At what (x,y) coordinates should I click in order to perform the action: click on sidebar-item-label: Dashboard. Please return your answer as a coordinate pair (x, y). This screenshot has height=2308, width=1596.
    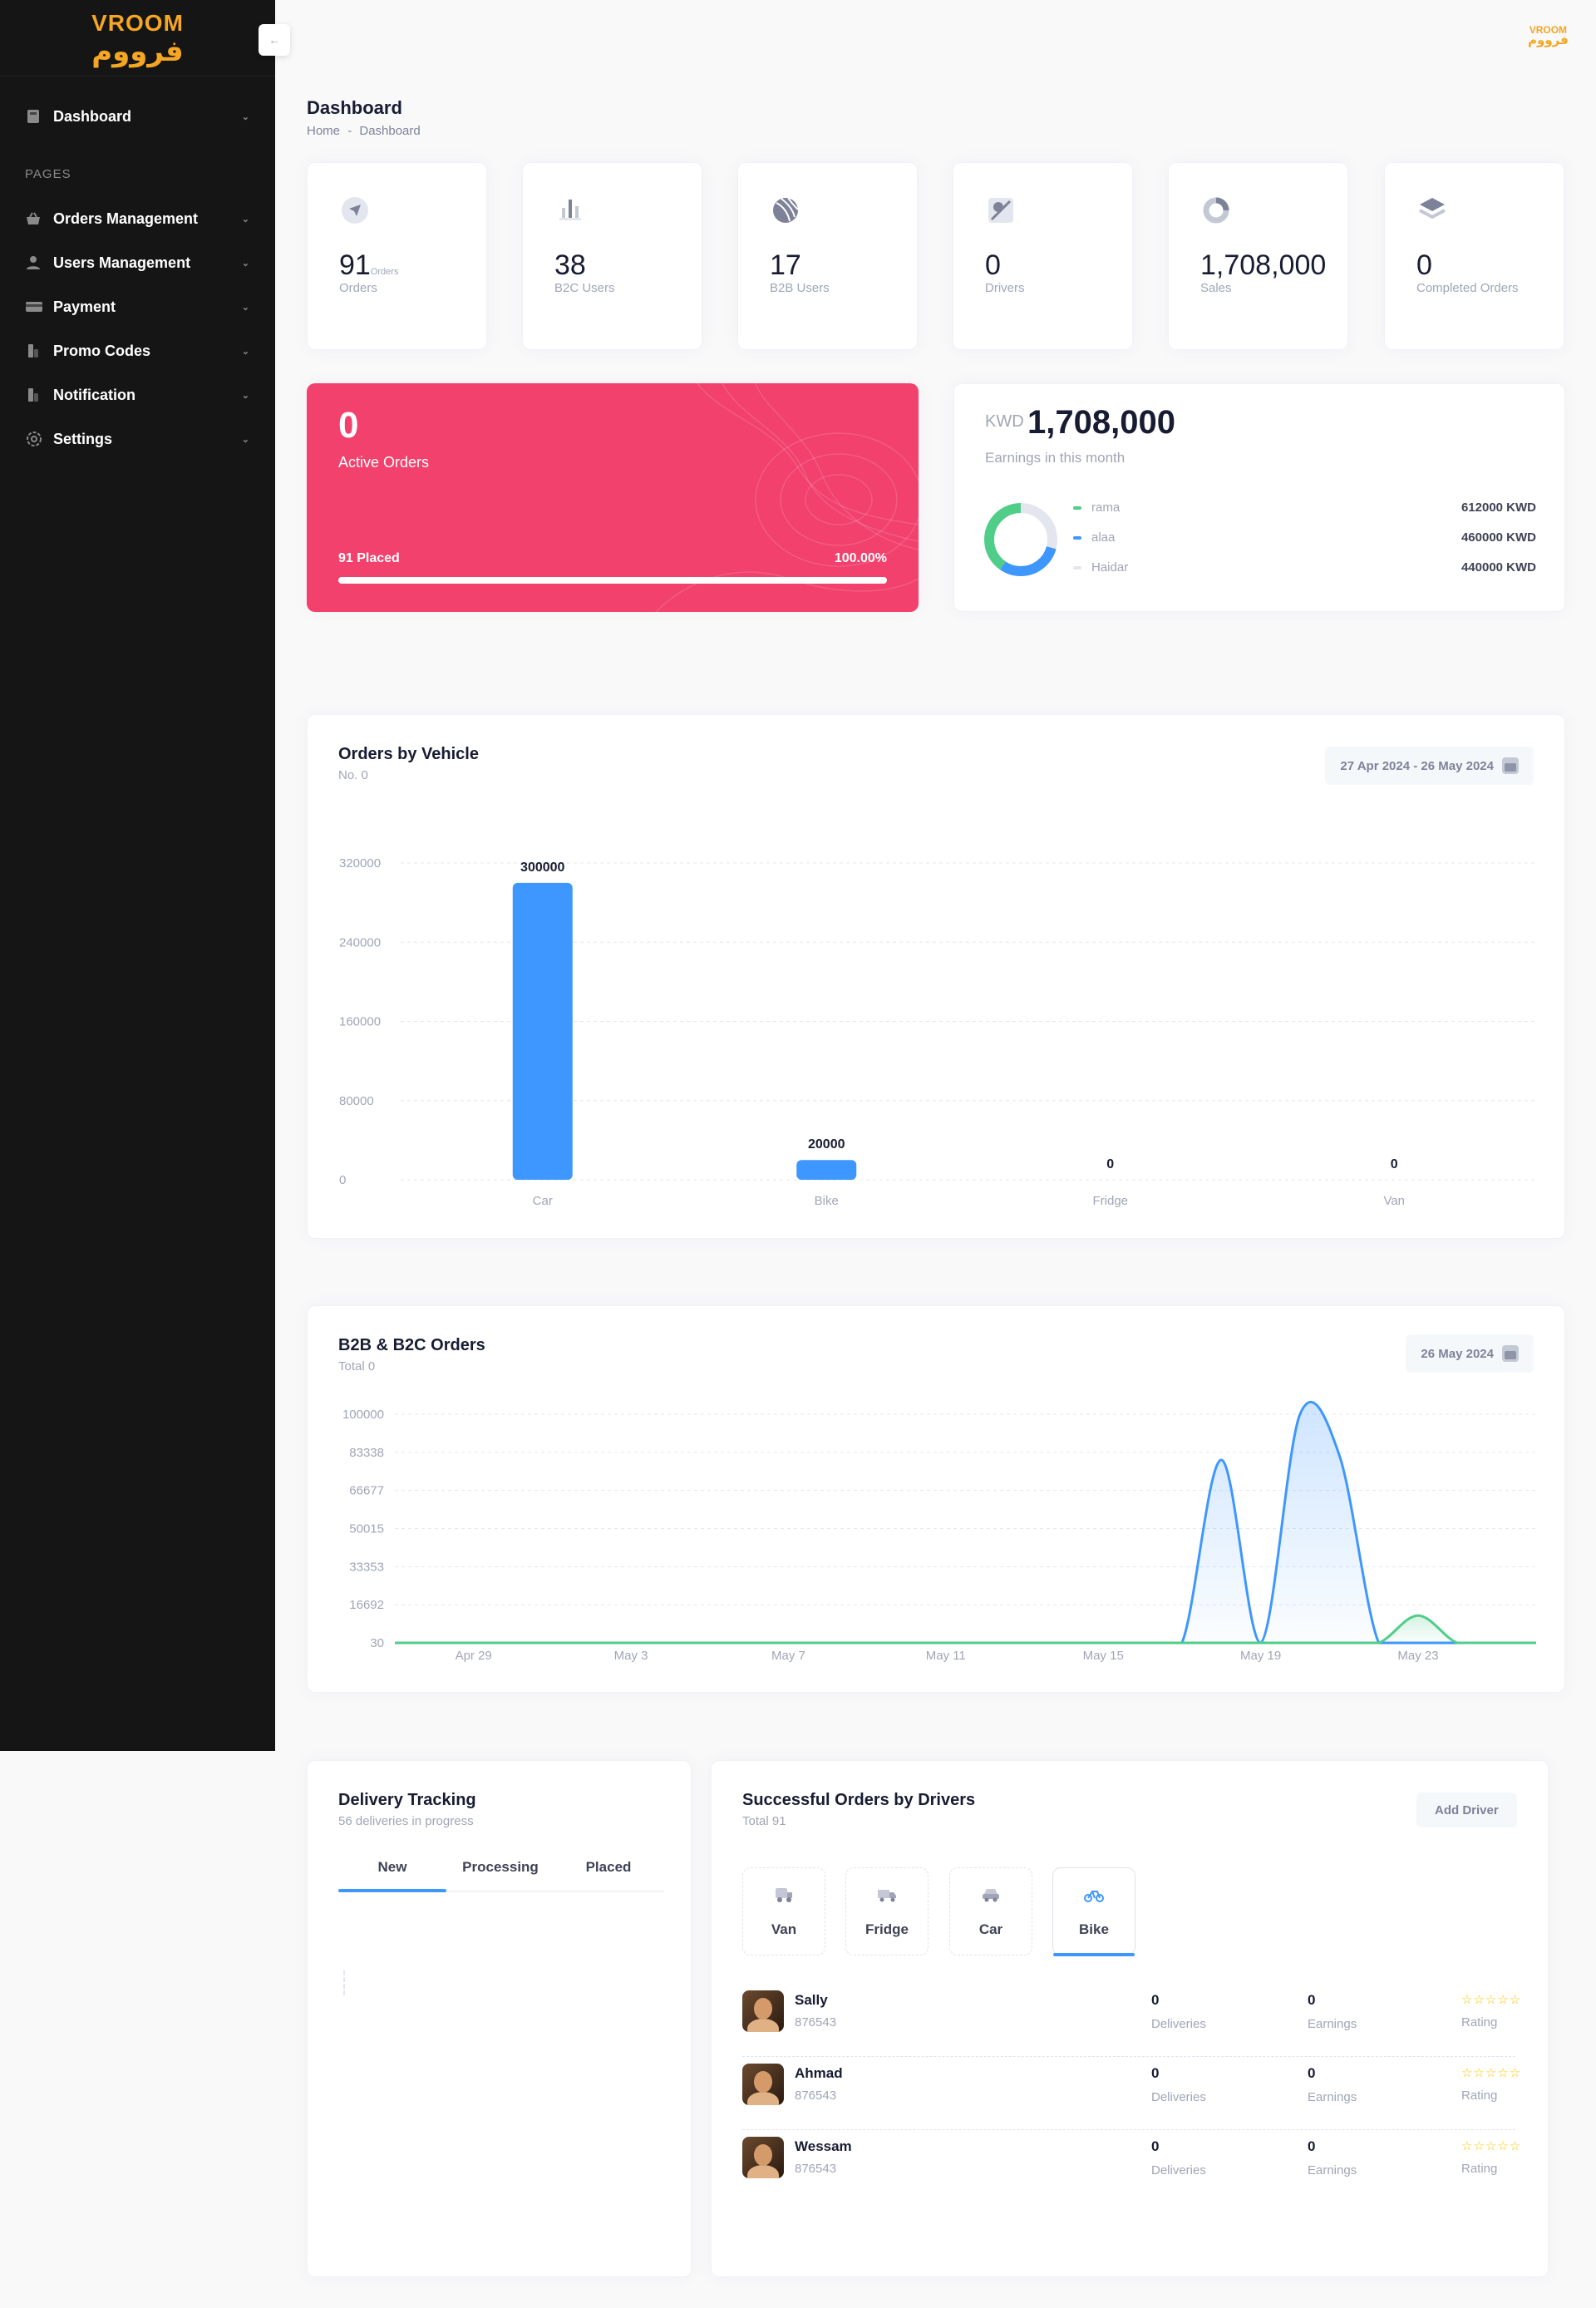
    Looking at the image, I should click on (92, 116).